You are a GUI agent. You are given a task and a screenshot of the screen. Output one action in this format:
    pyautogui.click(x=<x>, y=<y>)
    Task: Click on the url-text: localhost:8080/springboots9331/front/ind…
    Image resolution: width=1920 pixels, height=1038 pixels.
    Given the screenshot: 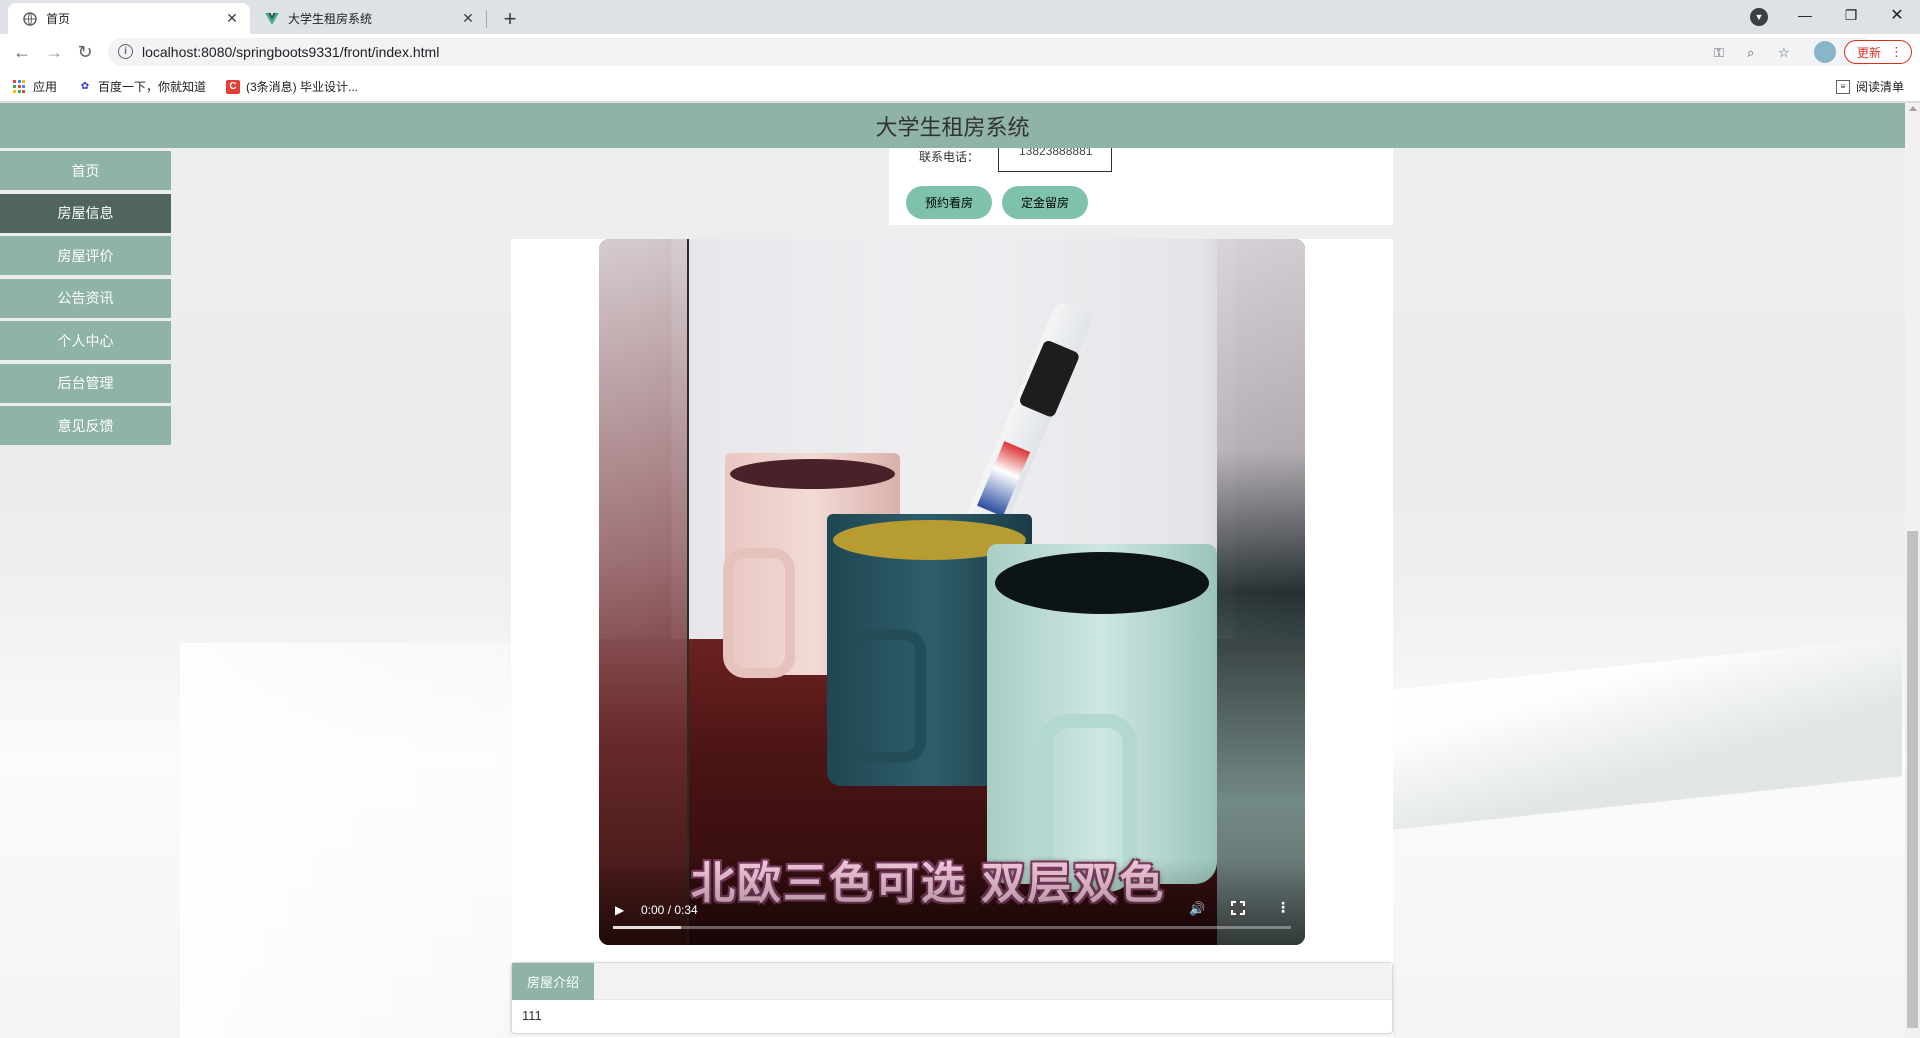 What is the action you would take?
    pyautogui.click(x=291, y=52)
    